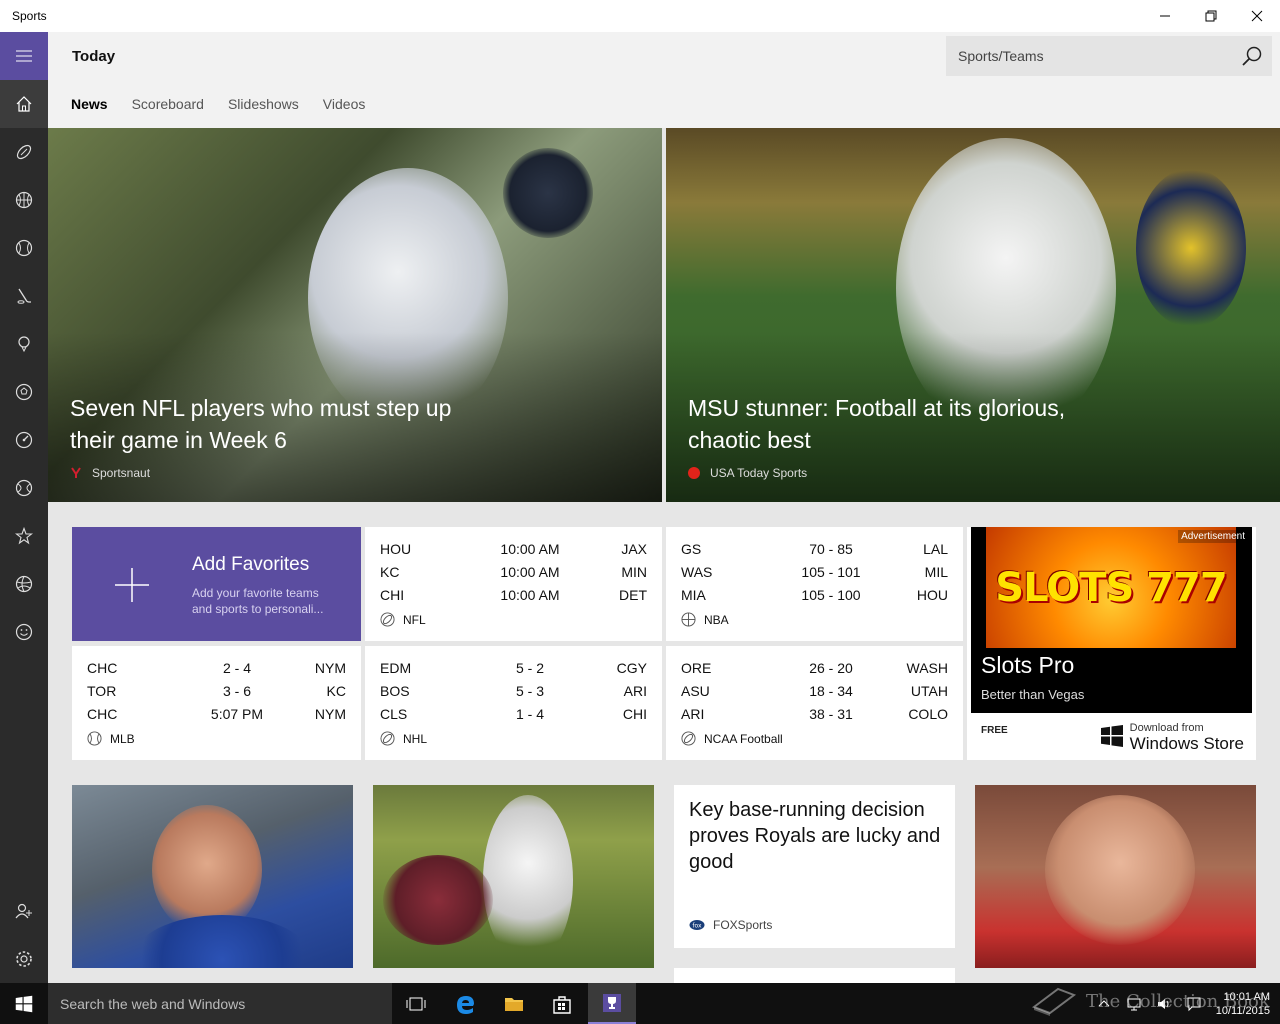 The width and height of the screenshot is (1280, 1024). What do you see at coordinates (927, 668) in the screenshot?
I see `team-away: WASH` at bounding box center [927, 668].